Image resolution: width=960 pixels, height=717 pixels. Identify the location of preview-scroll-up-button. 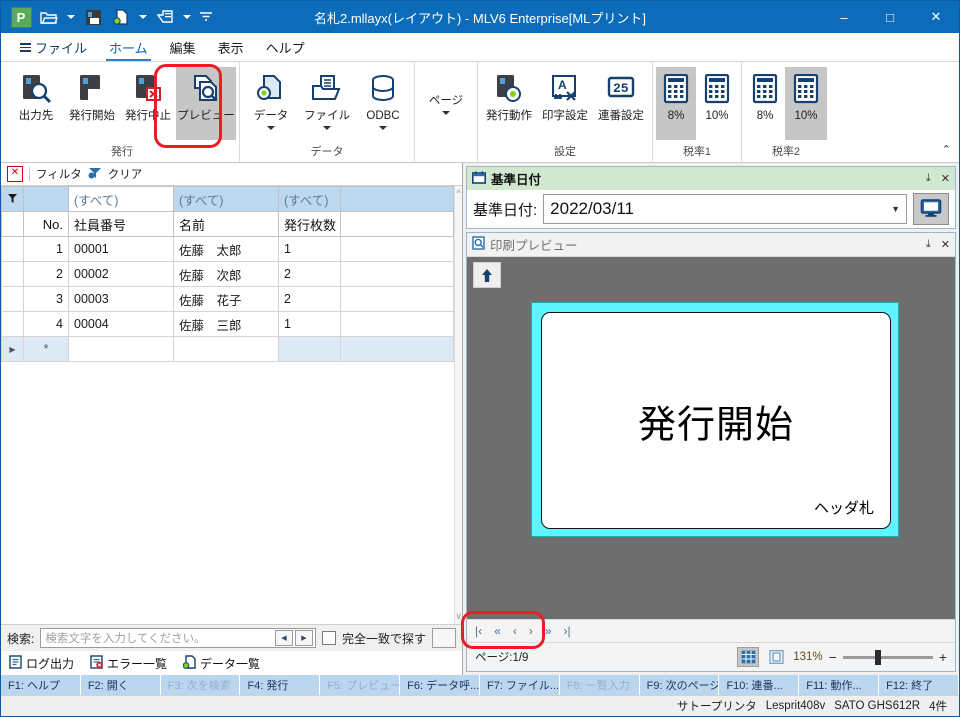
(487, 275).